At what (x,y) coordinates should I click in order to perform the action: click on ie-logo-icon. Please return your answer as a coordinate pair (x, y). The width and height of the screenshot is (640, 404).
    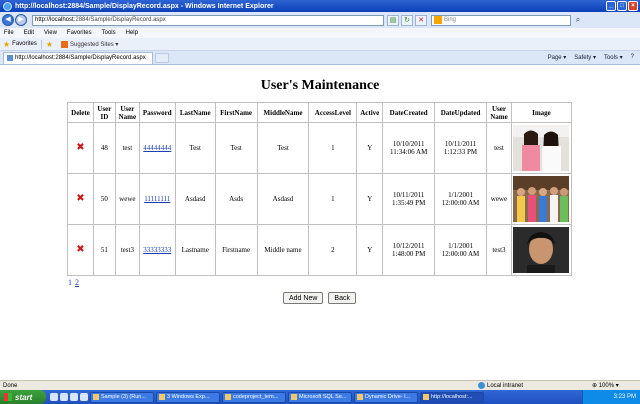
    Looking at the image, I should click on (7, 6).